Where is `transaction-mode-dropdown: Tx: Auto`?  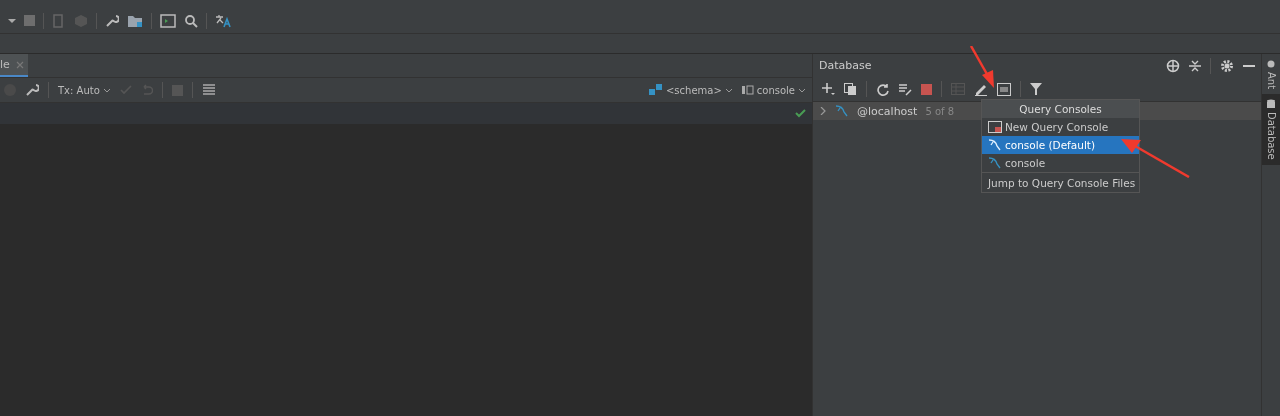 transaction-mode-dropdown: Tx: Auto is located at coordinates (84, 90).